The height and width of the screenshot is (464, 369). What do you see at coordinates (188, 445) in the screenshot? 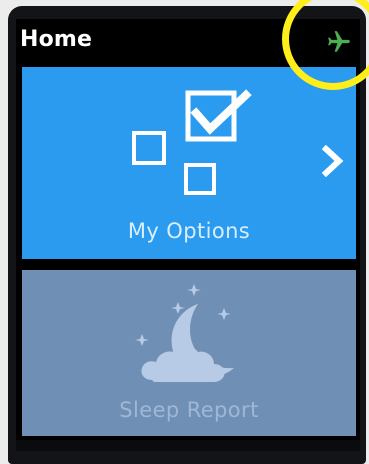
I see `bottom-bar` at bounding box center [188, 445].